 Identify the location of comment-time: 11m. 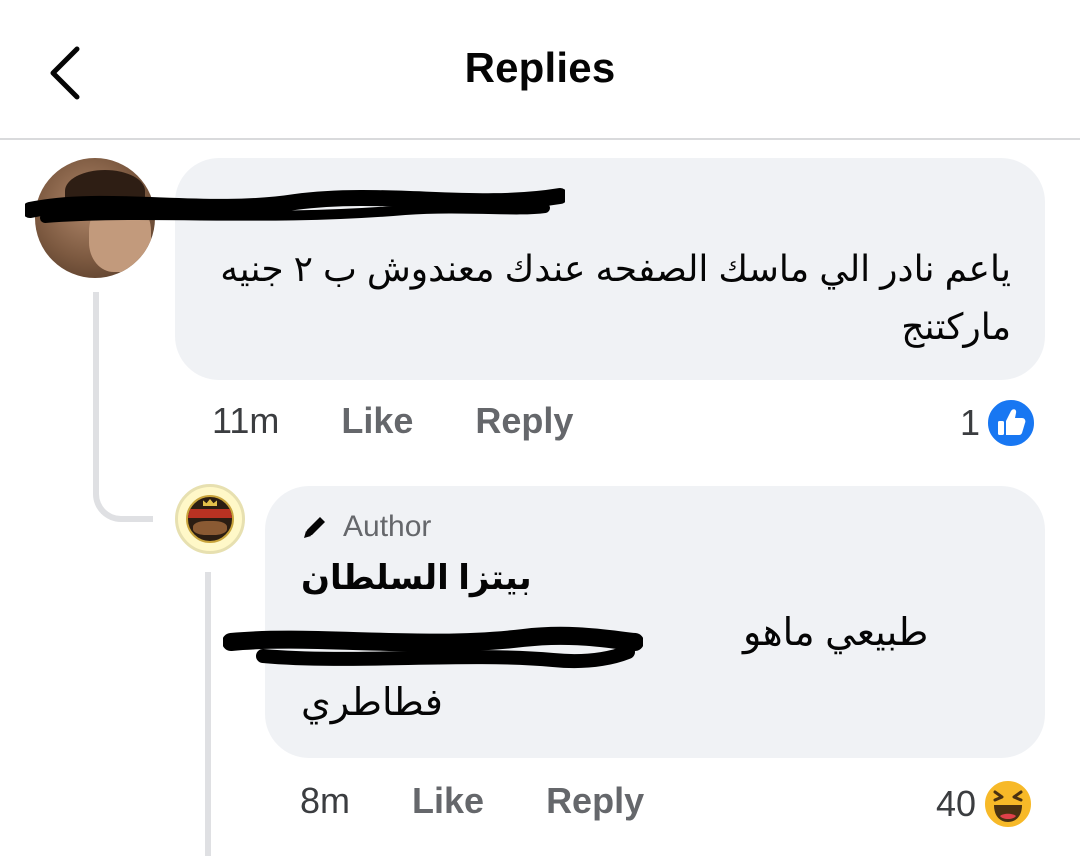
(246, 420).